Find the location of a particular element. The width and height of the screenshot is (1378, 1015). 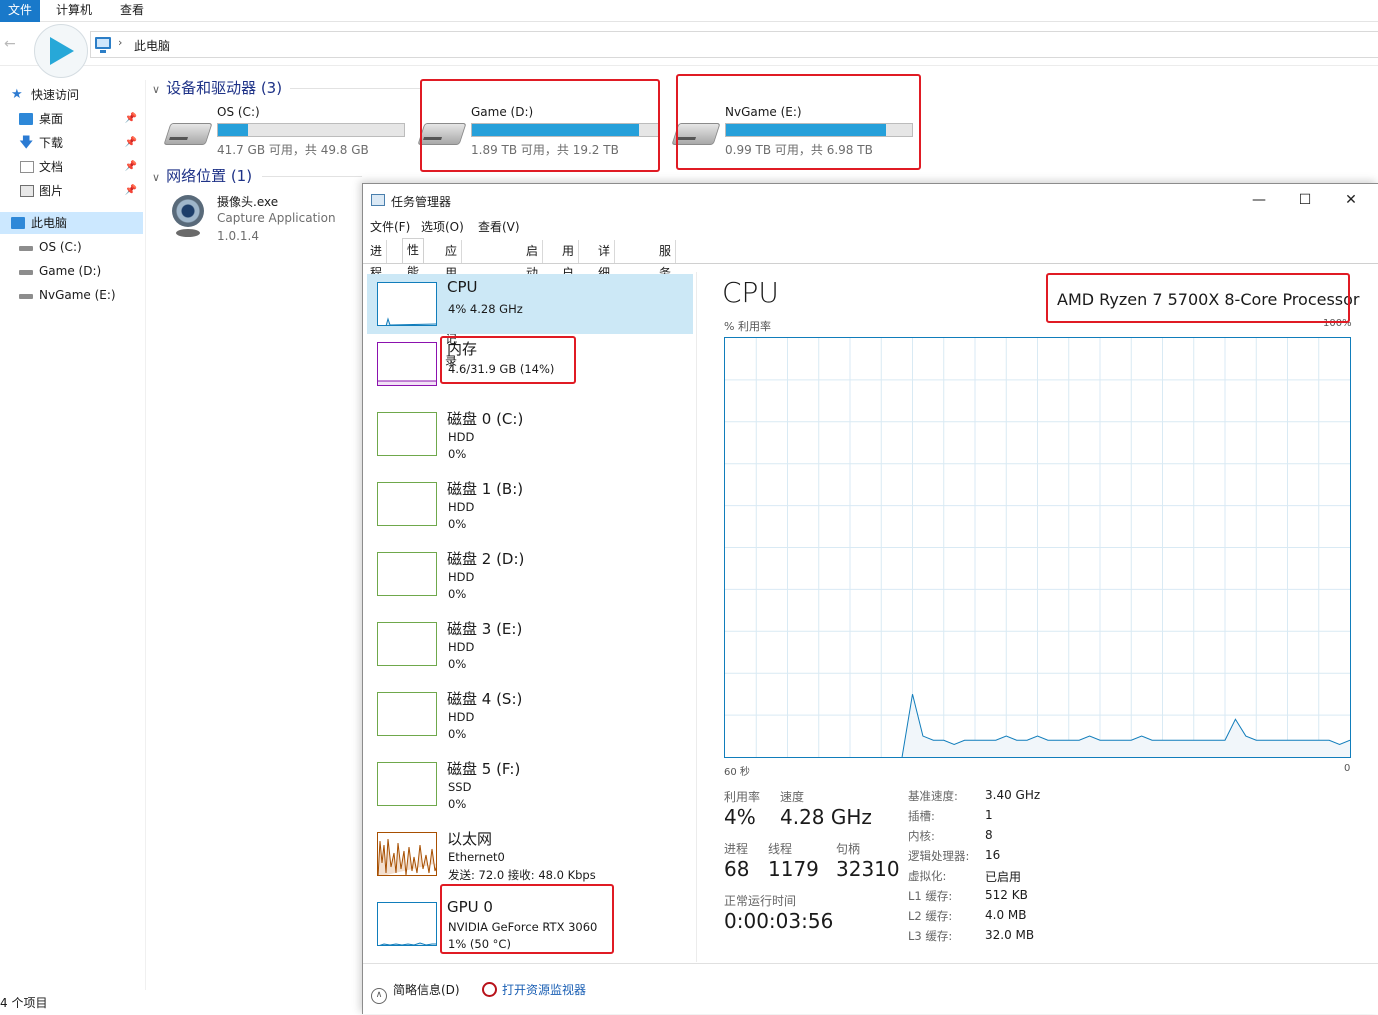

stat-uptime-label: 正常运行时间 is located at coordinates (760, 901).